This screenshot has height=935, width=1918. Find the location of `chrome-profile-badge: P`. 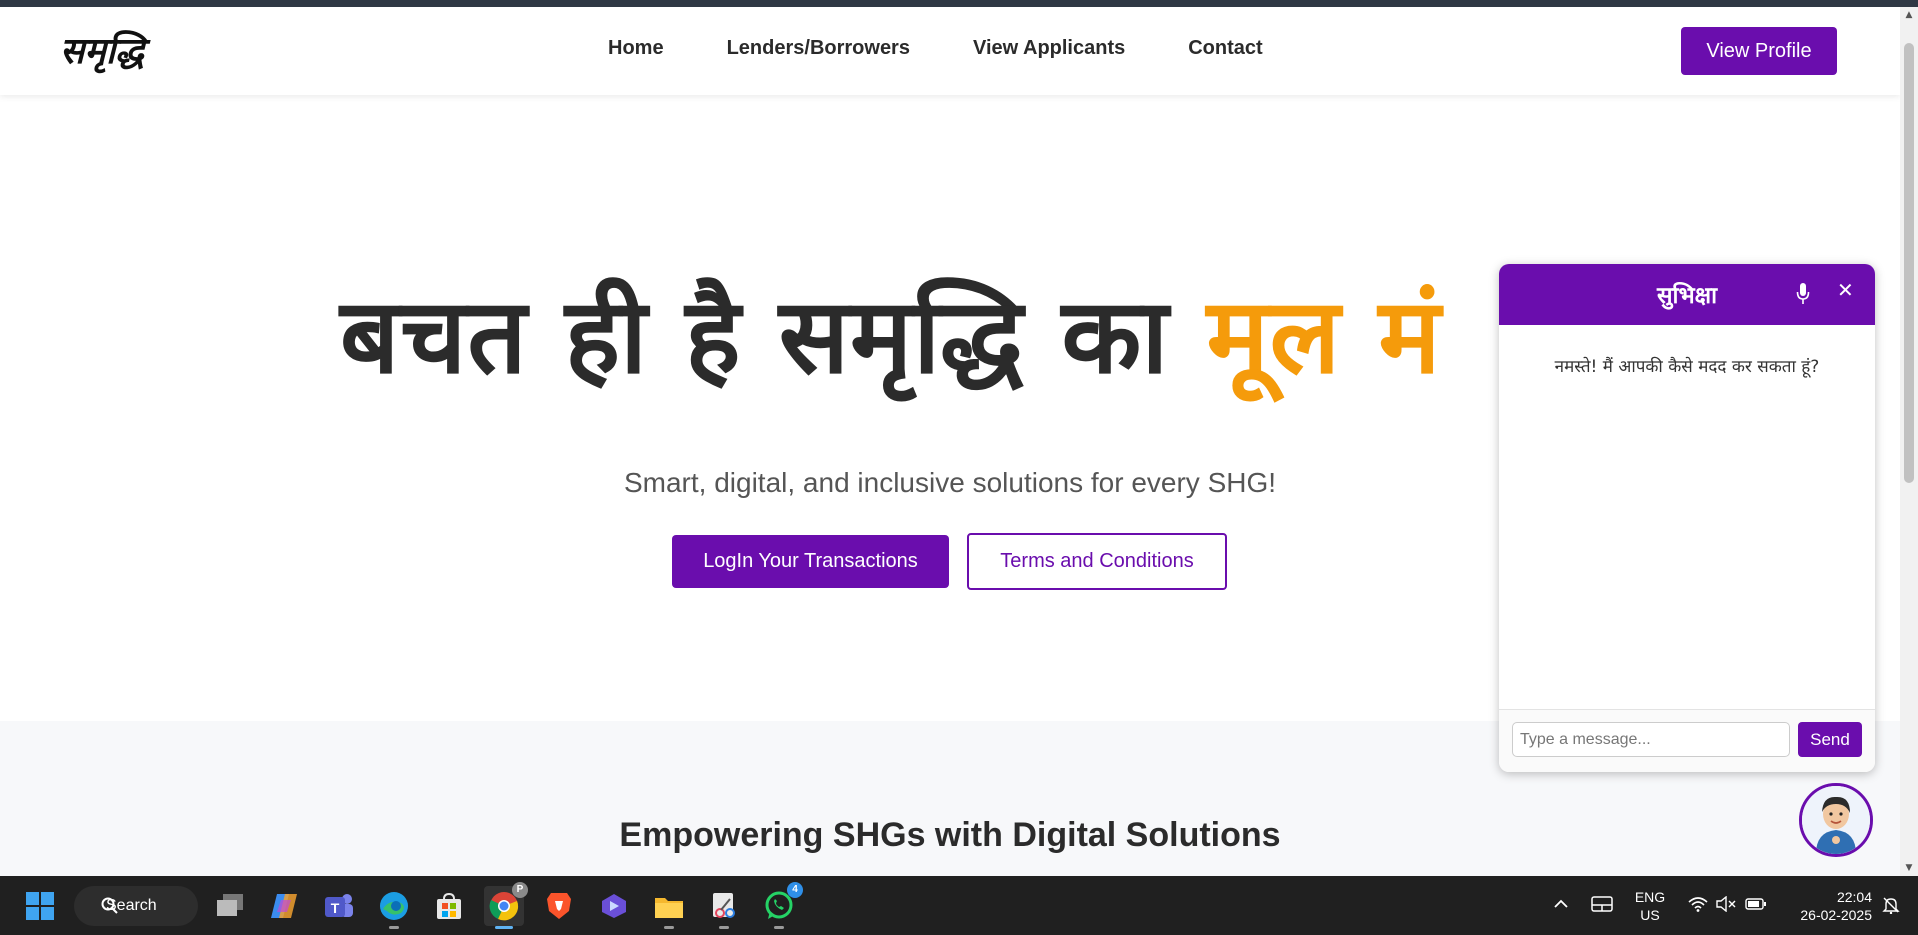

chrome-profile-badge: P is located at coordinates (520, 890).